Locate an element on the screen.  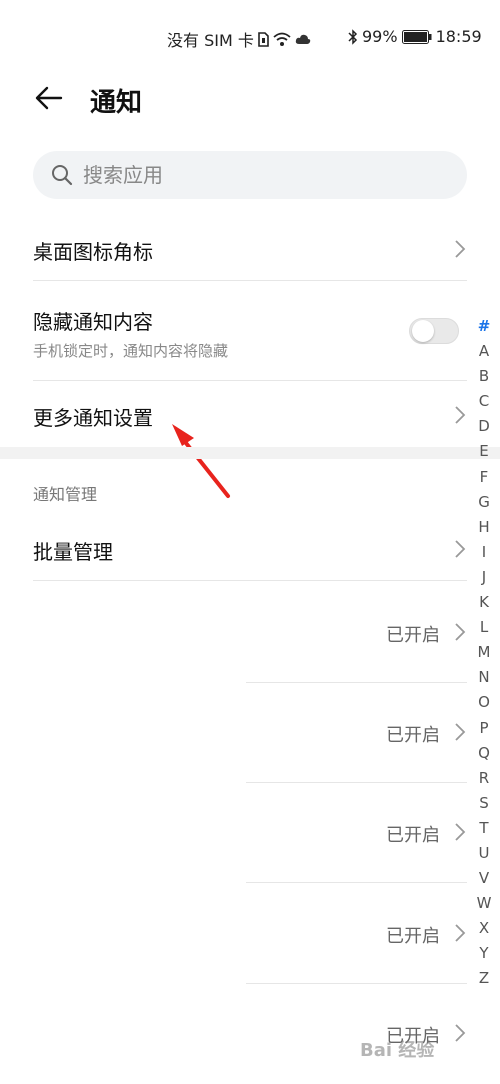
alpha-index-letter: C is located at coordinates (484, 401).